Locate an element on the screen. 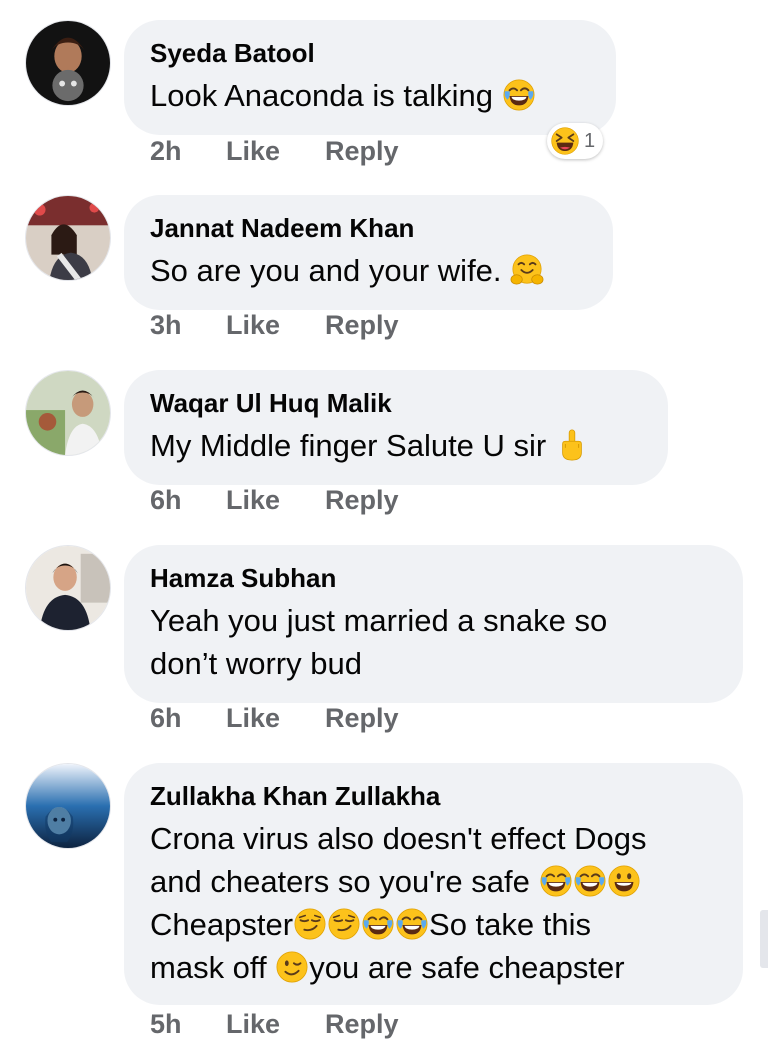 Image resolution: width=768 pixels, height=1057 pixels. comment-text-line: Look Anaconda is talking is located at coordinates (321, 95).